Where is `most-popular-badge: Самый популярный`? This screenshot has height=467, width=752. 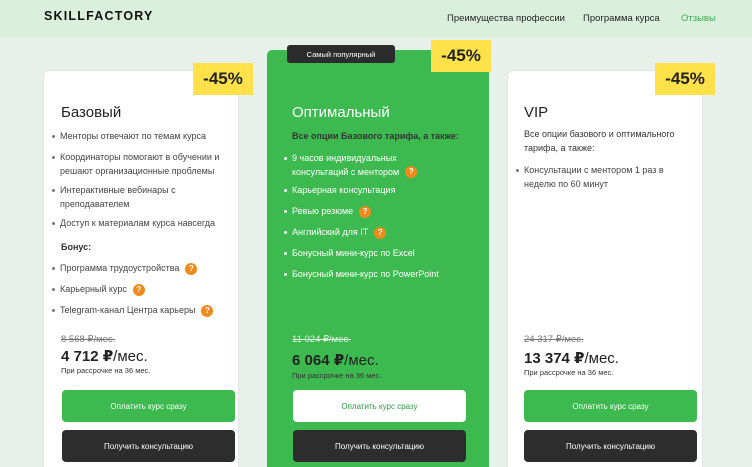 most-popular-badge: Самый популярный is located at coordinates (341, 54).